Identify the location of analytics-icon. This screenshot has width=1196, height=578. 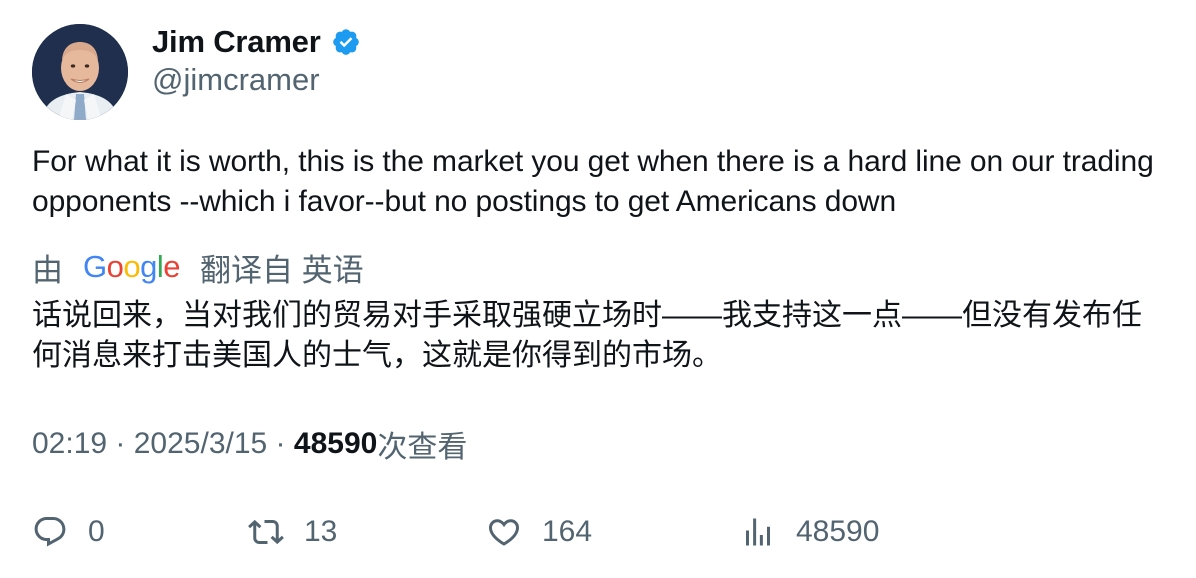
(758, 532).